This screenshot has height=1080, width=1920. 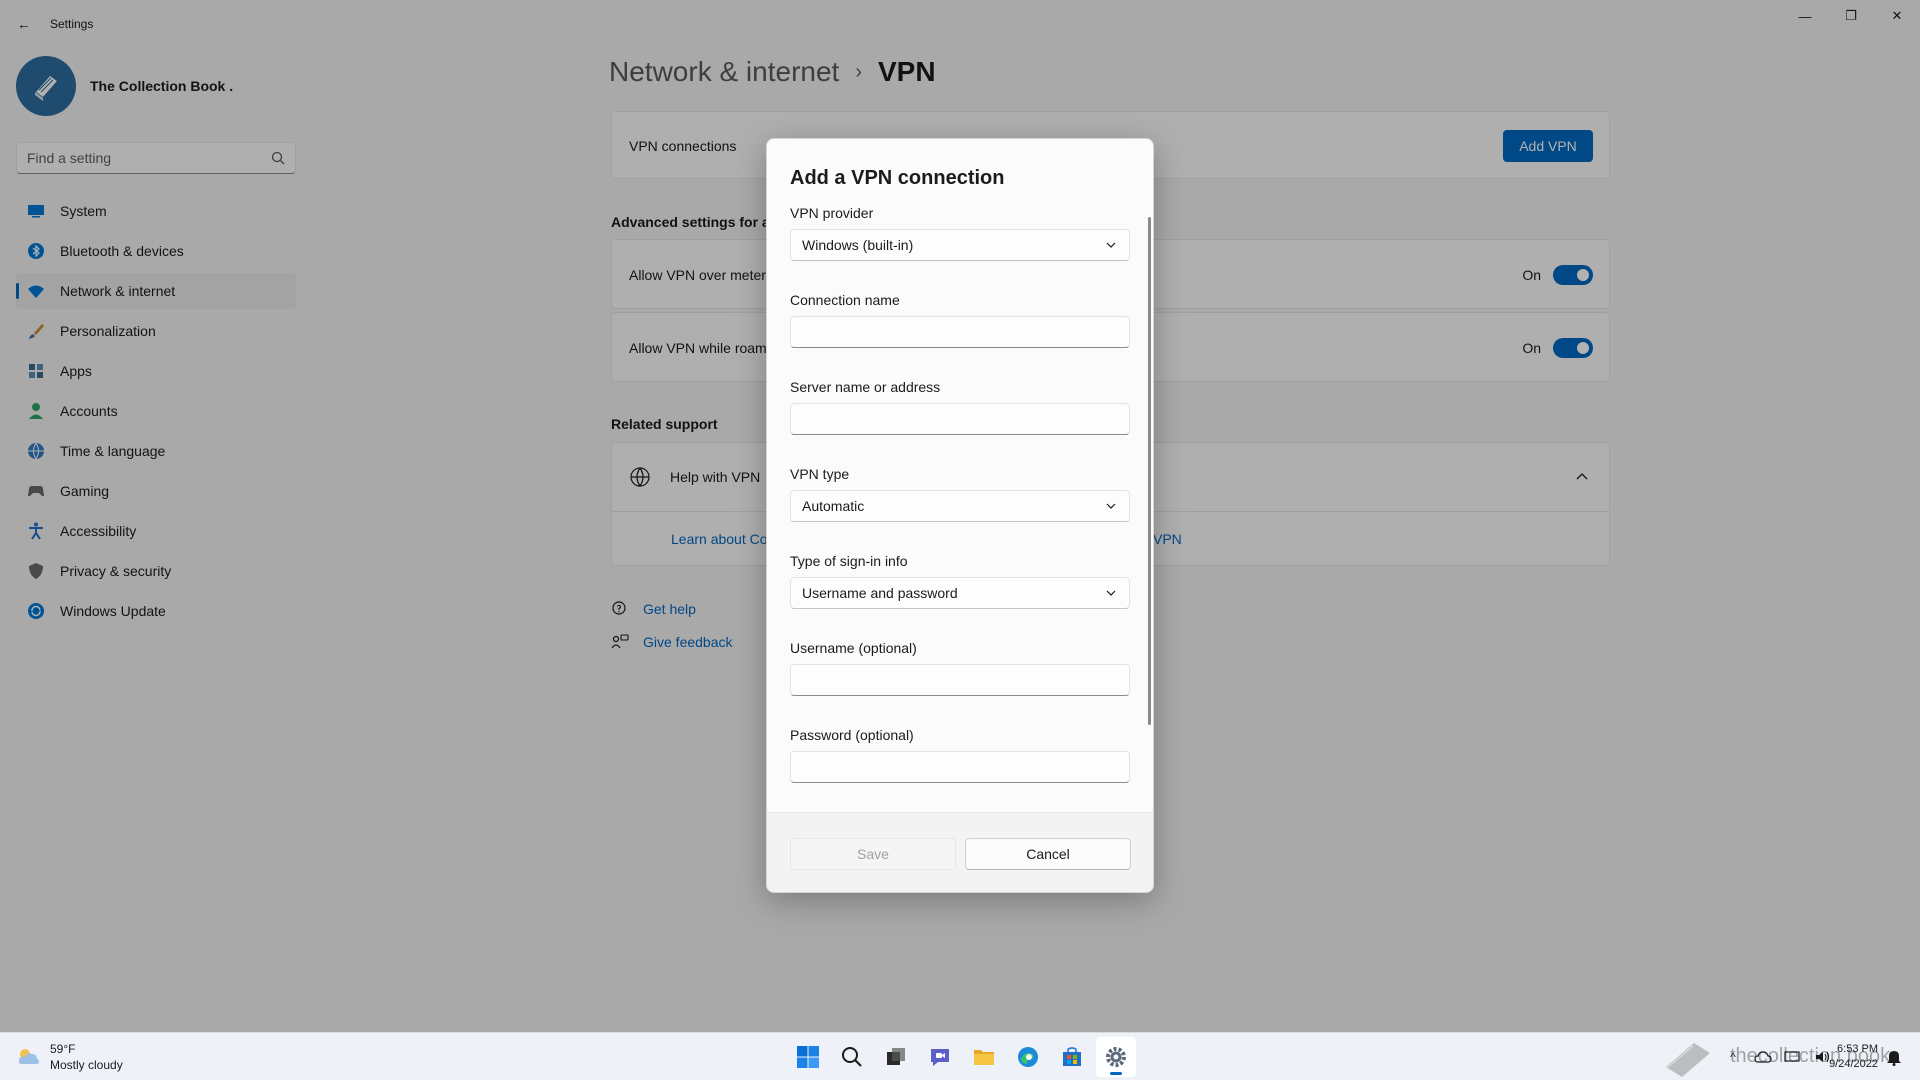 I want to click on clock-time: 6:53 PM, so click(x=1857, y=1049).